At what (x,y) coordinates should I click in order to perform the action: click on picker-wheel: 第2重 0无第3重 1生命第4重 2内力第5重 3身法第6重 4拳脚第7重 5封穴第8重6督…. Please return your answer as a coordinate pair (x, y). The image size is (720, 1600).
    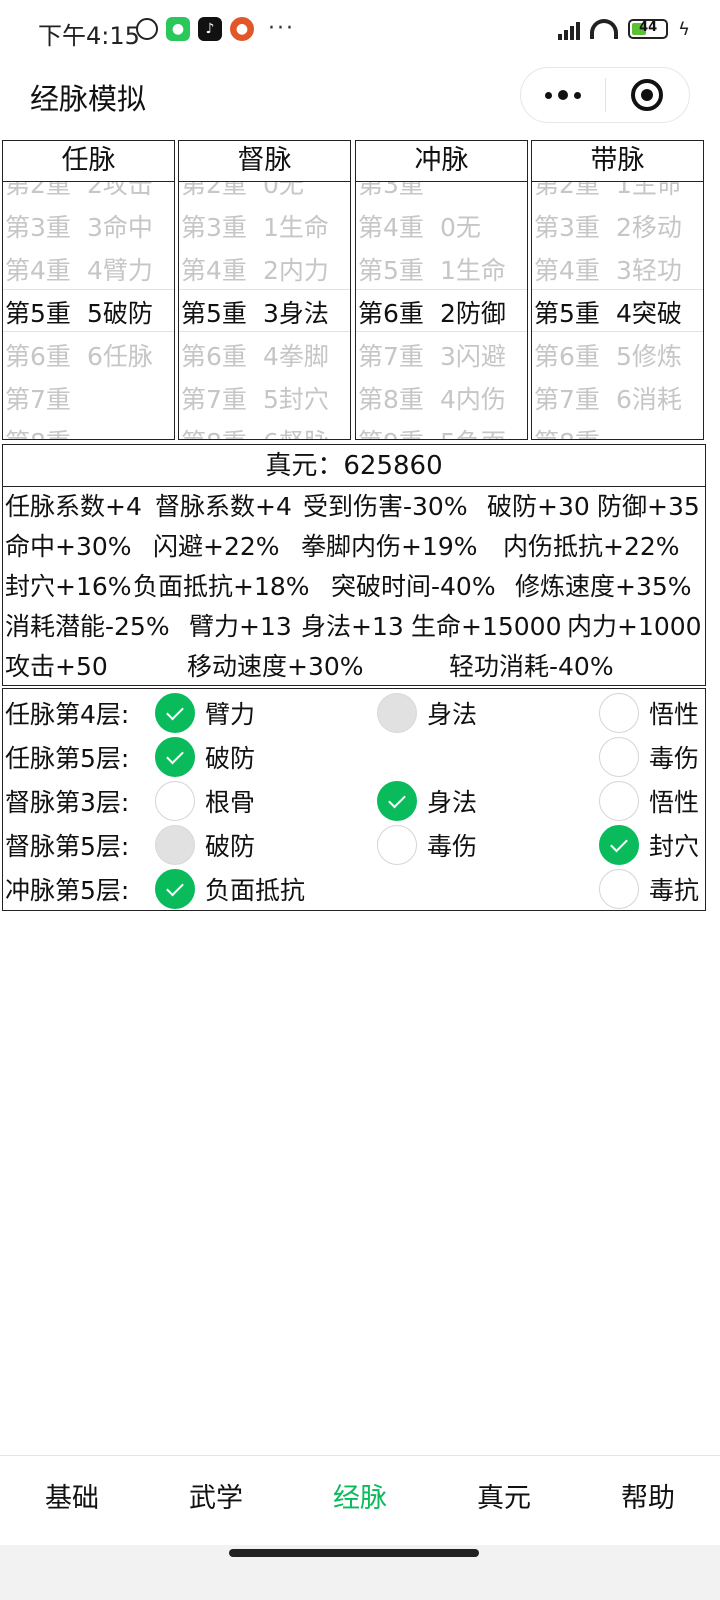
    Looking at the image, I should click on (264, 310).